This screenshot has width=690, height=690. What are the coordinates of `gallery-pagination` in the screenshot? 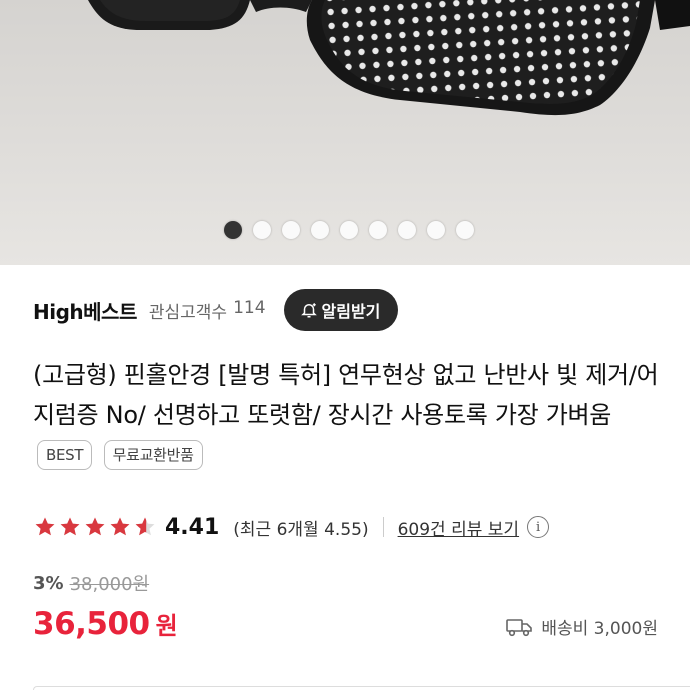 It's located at (345, 230).